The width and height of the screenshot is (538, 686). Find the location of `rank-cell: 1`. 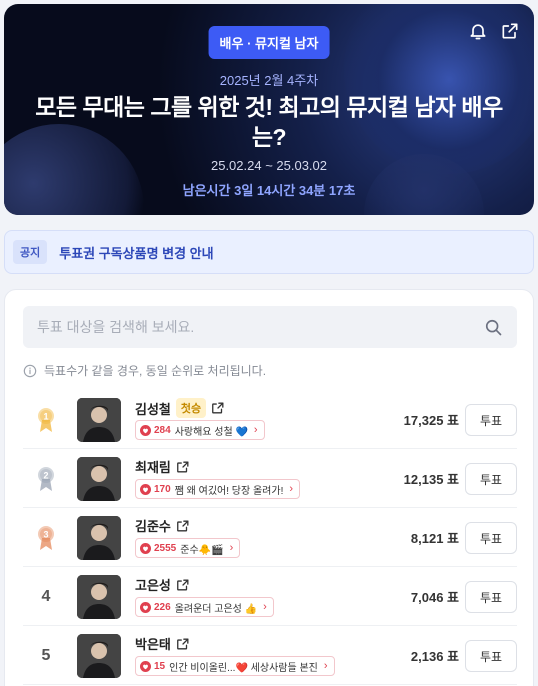

rank-cell: 1 is located at coordinates (46, 419).